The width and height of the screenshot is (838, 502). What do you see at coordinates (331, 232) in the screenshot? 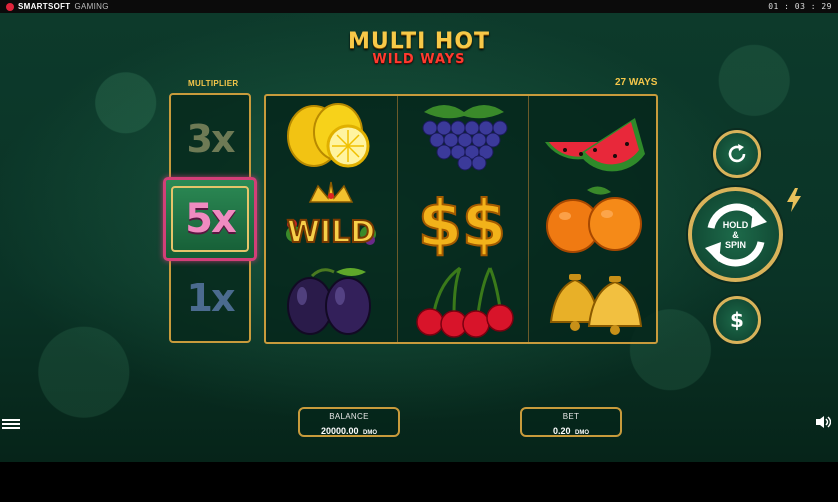
I see `wild-text: WILD` at bounding box center [331, 232].